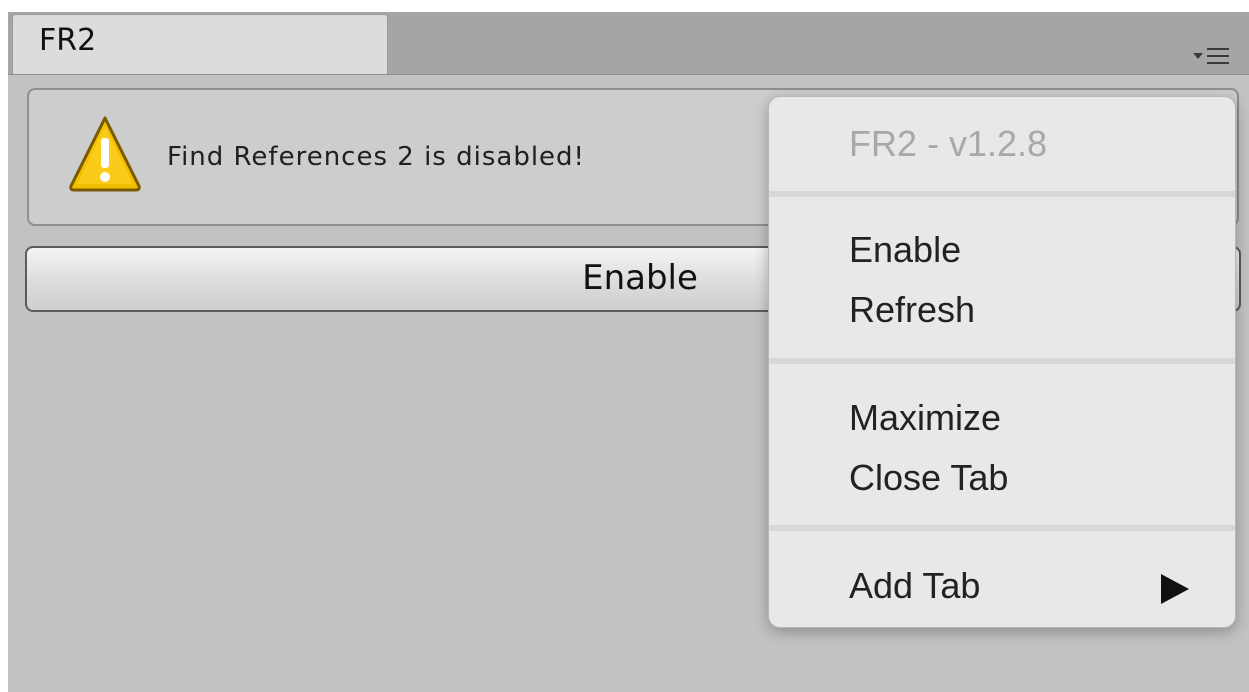 The image size is (1249, 692). What do you see at coordinates (1218, 56) in the screenshot?
I see `hamburger-icon` at bounding box center [1218, 56].